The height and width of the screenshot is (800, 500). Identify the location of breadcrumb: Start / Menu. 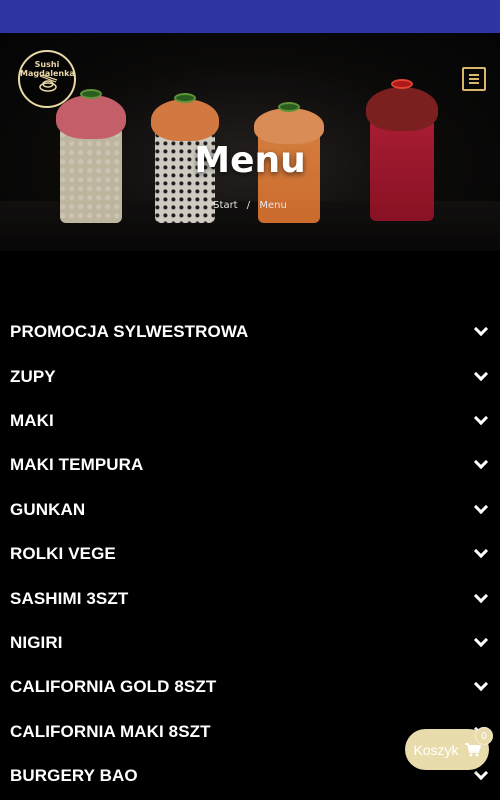
(250, 205).